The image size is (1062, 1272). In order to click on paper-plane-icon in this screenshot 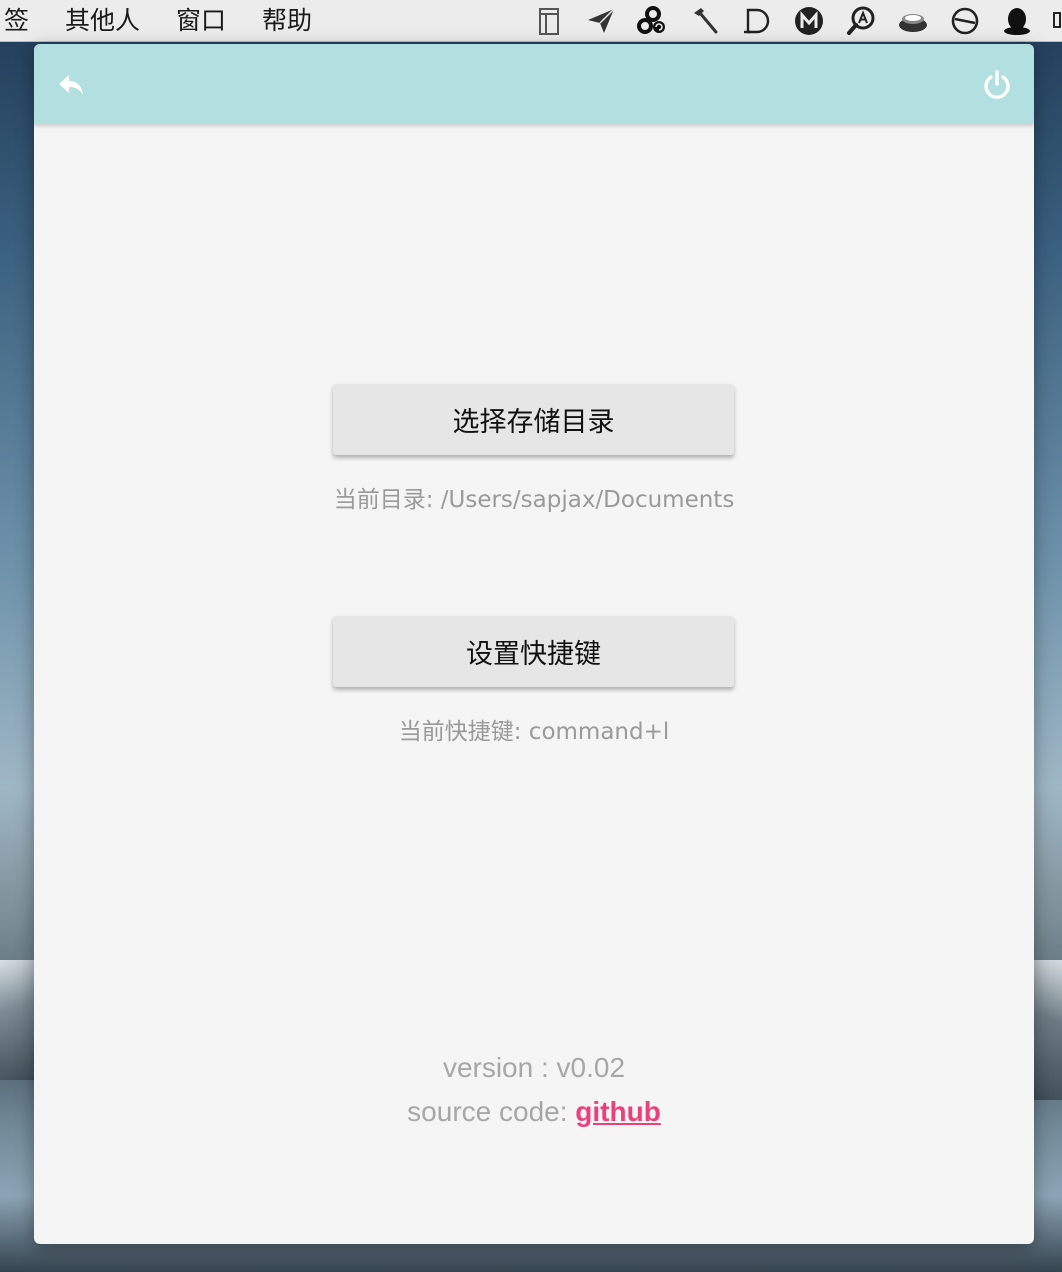, I will do `click(601, 21)`.